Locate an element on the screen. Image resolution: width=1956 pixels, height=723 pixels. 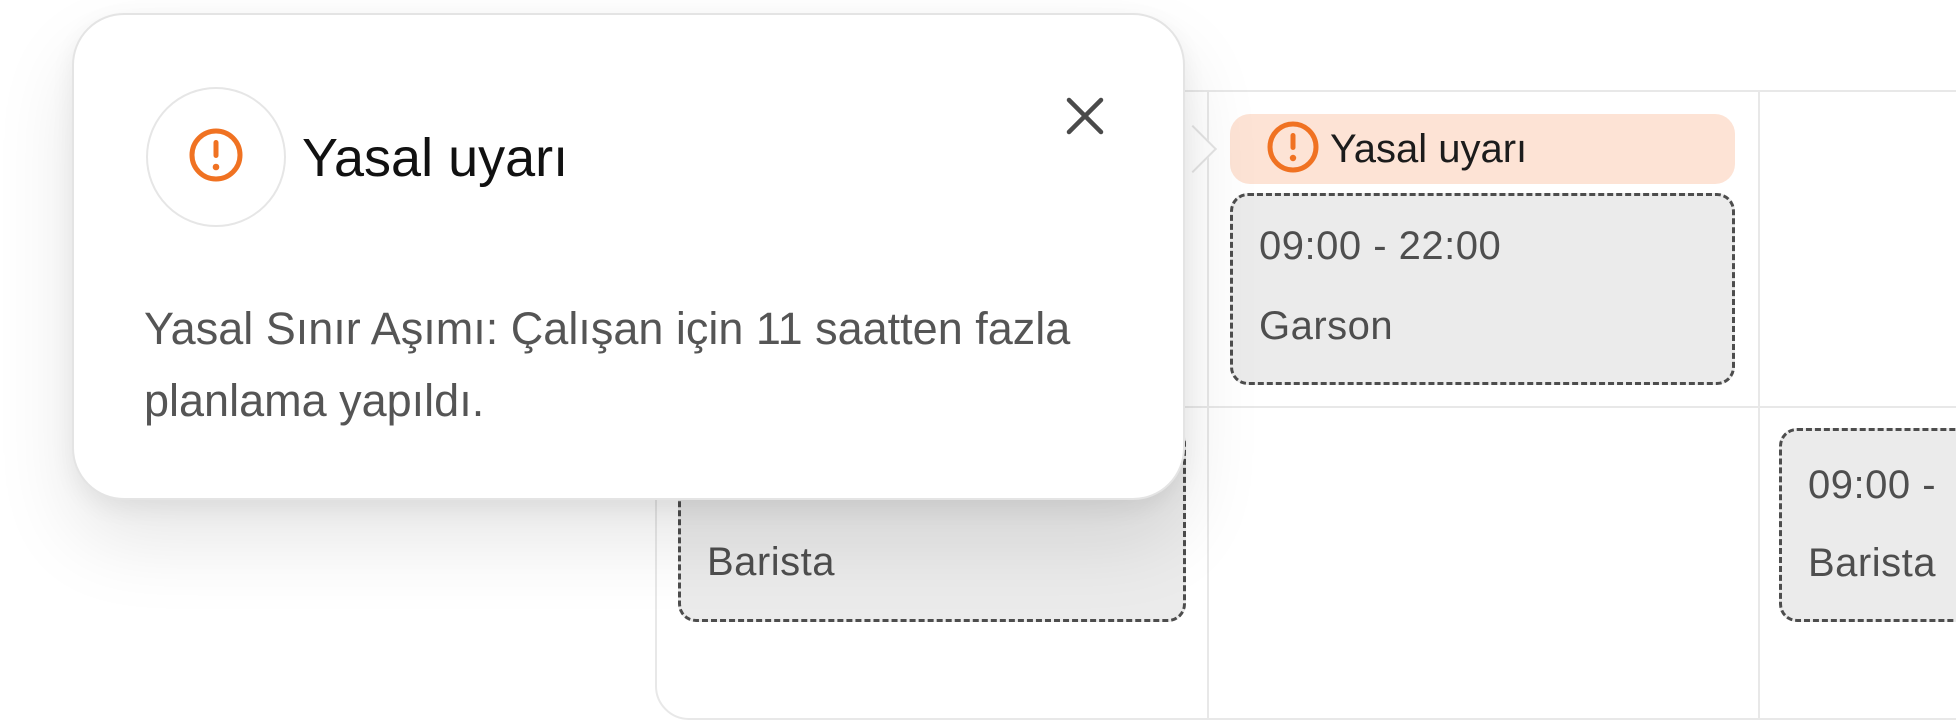
popover-icon-badge is located at coordinates (216, 157).